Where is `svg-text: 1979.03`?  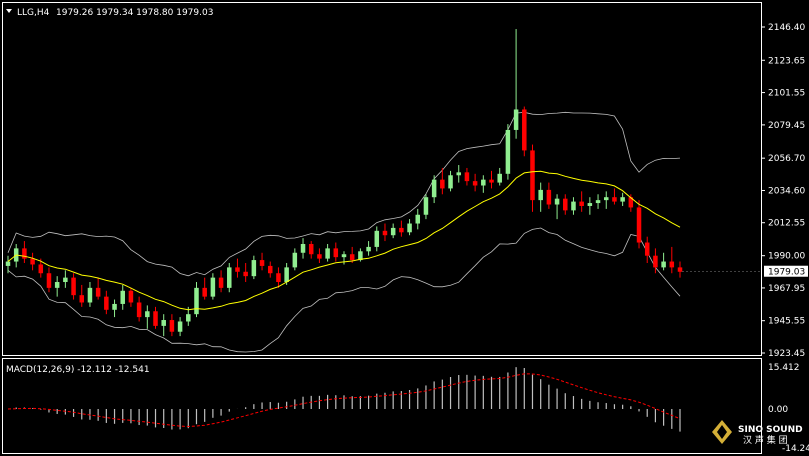 svg-text: 1979.03 is located at coordinates (786, 273).